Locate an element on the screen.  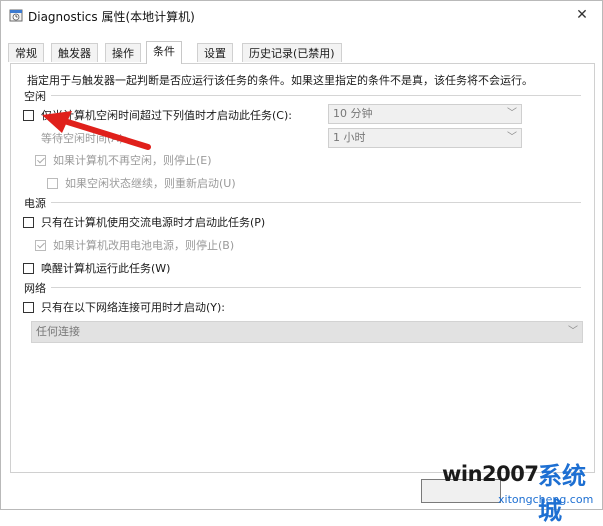
watermark-url: xitongcheng.com is located at coordinates (546, 499).